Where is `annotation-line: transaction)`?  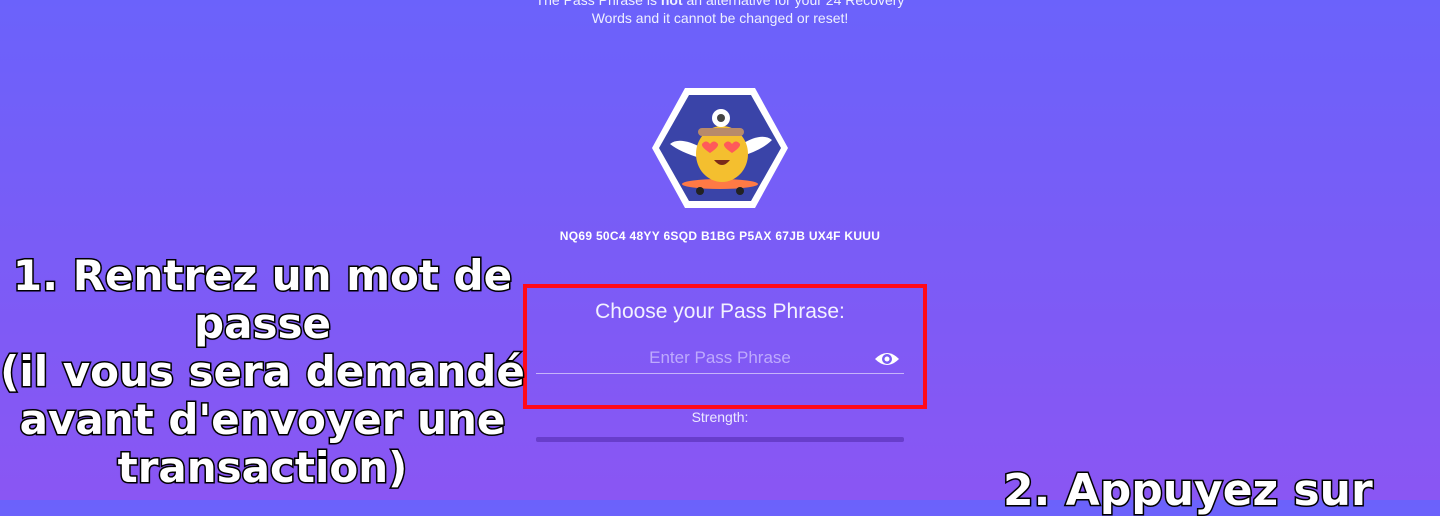 annotation-line: transaction) is located at coordinates (262, 467).